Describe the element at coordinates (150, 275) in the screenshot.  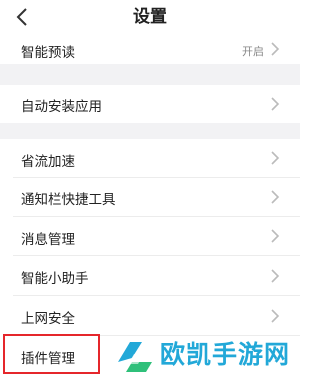
I see `setting-smart-assistant: 智能小助手` at that location.